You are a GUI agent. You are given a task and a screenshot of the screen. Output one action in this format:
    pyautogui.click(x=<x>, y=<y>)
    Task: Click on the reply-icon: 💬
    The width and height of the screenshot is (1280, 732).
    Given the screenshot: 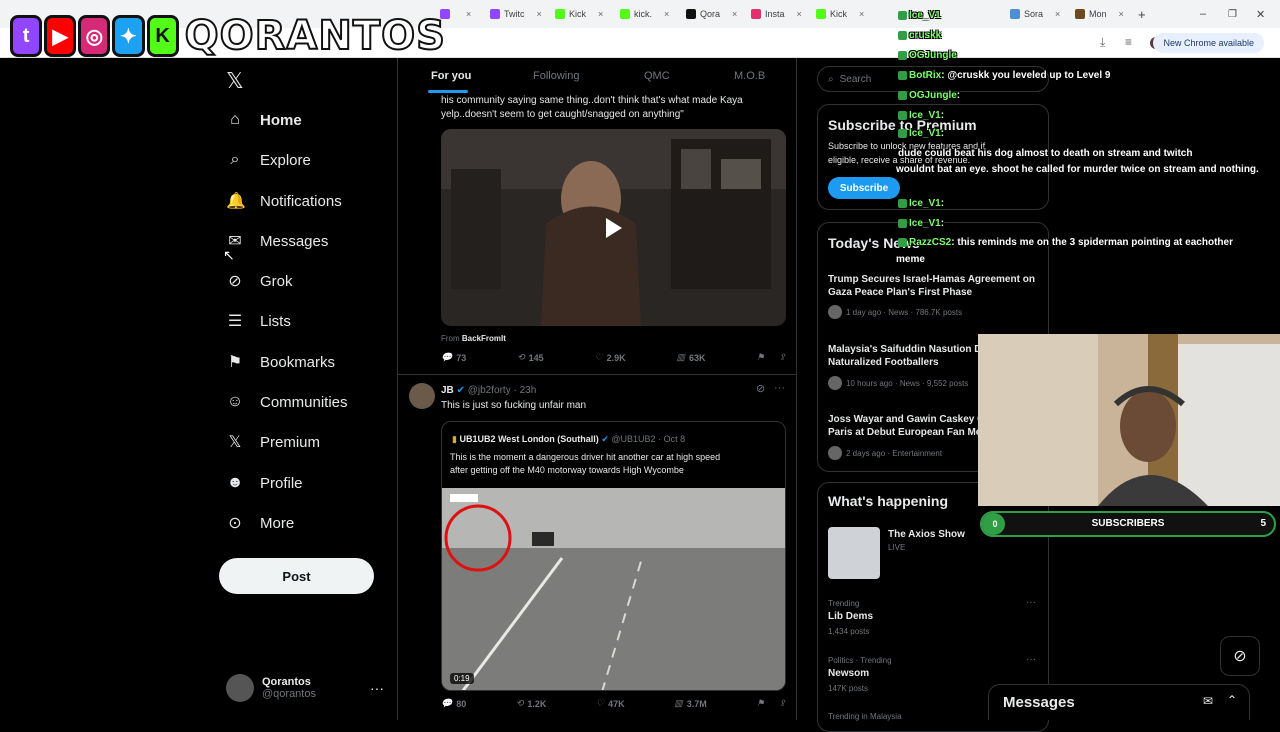 What is the action you would take?
    pyautogui.click(x=447, y=703)
    